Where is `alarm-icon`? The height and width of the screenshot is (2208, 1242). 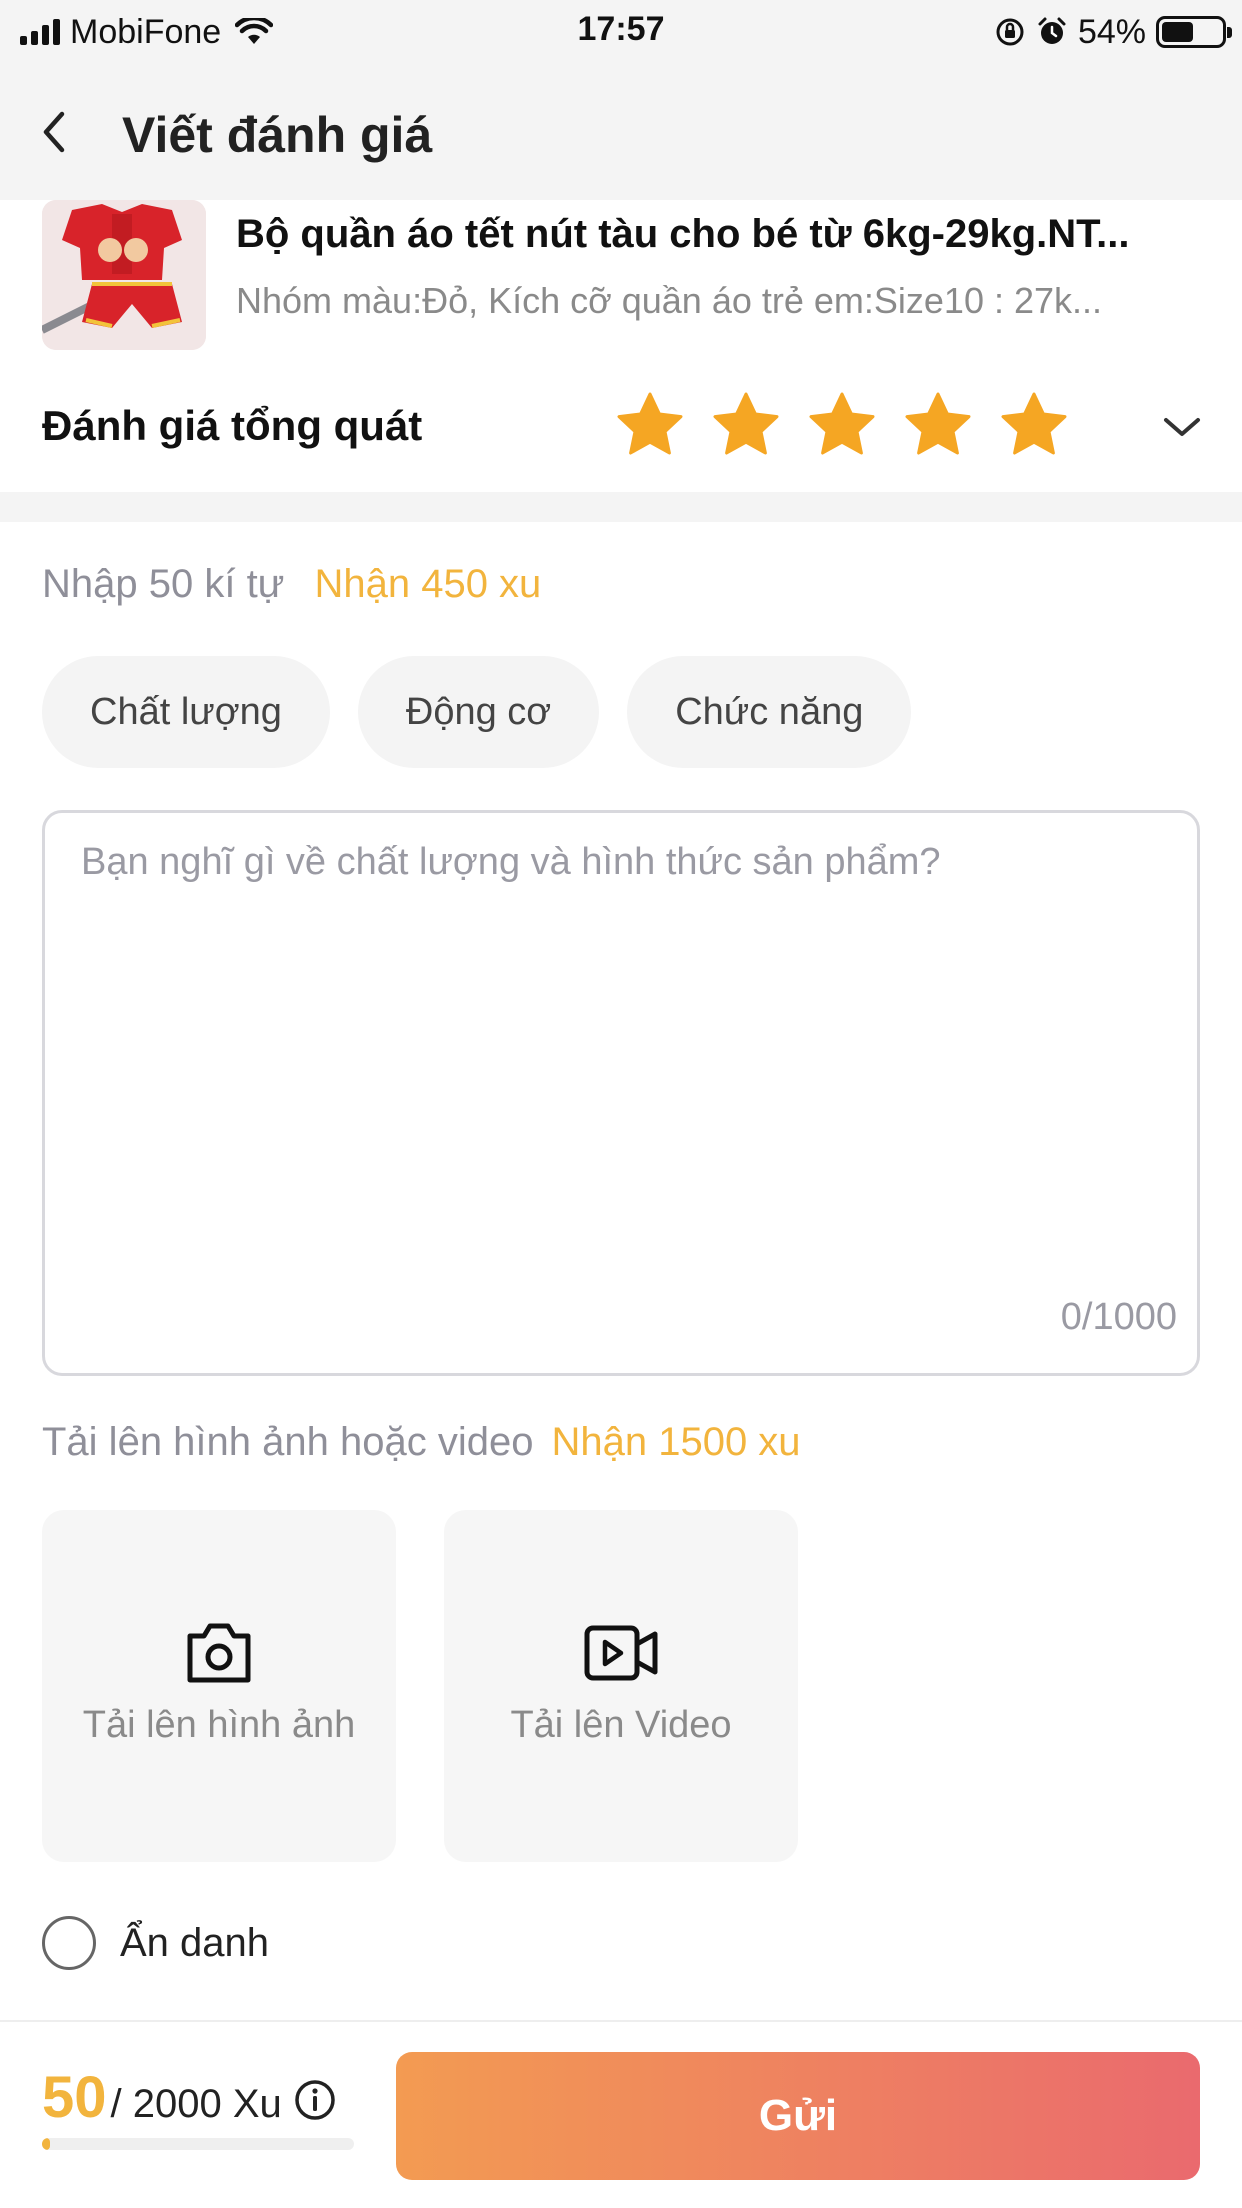
alarm-icon is located at coordinates (1052, 30).